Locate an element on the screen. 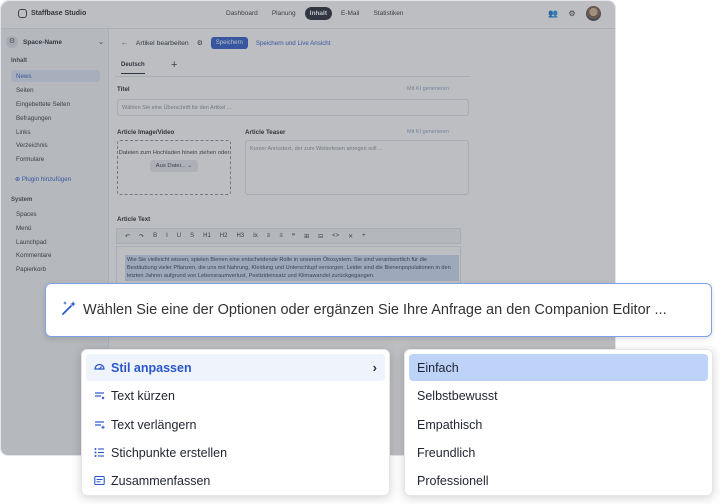  menu-item-label: Stichpunkte erstellen is located at coordinates (169, 452).